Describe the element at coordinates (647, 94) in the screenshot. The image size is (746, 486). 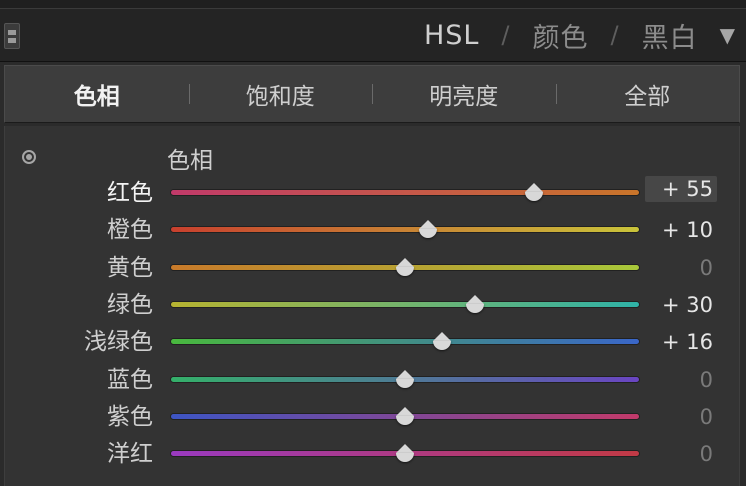
I see `tab-all: 全部` at that location.